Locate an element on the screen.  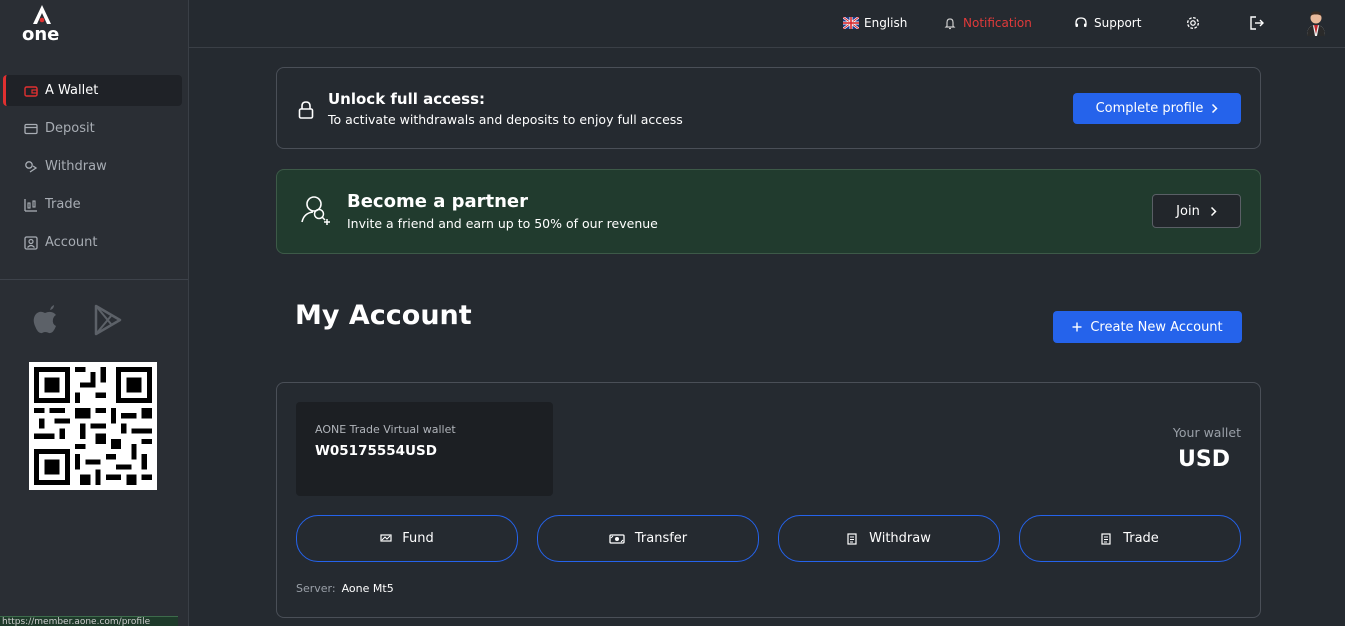
create-account-button: Create New Account is located at coordinates (1147, 327).